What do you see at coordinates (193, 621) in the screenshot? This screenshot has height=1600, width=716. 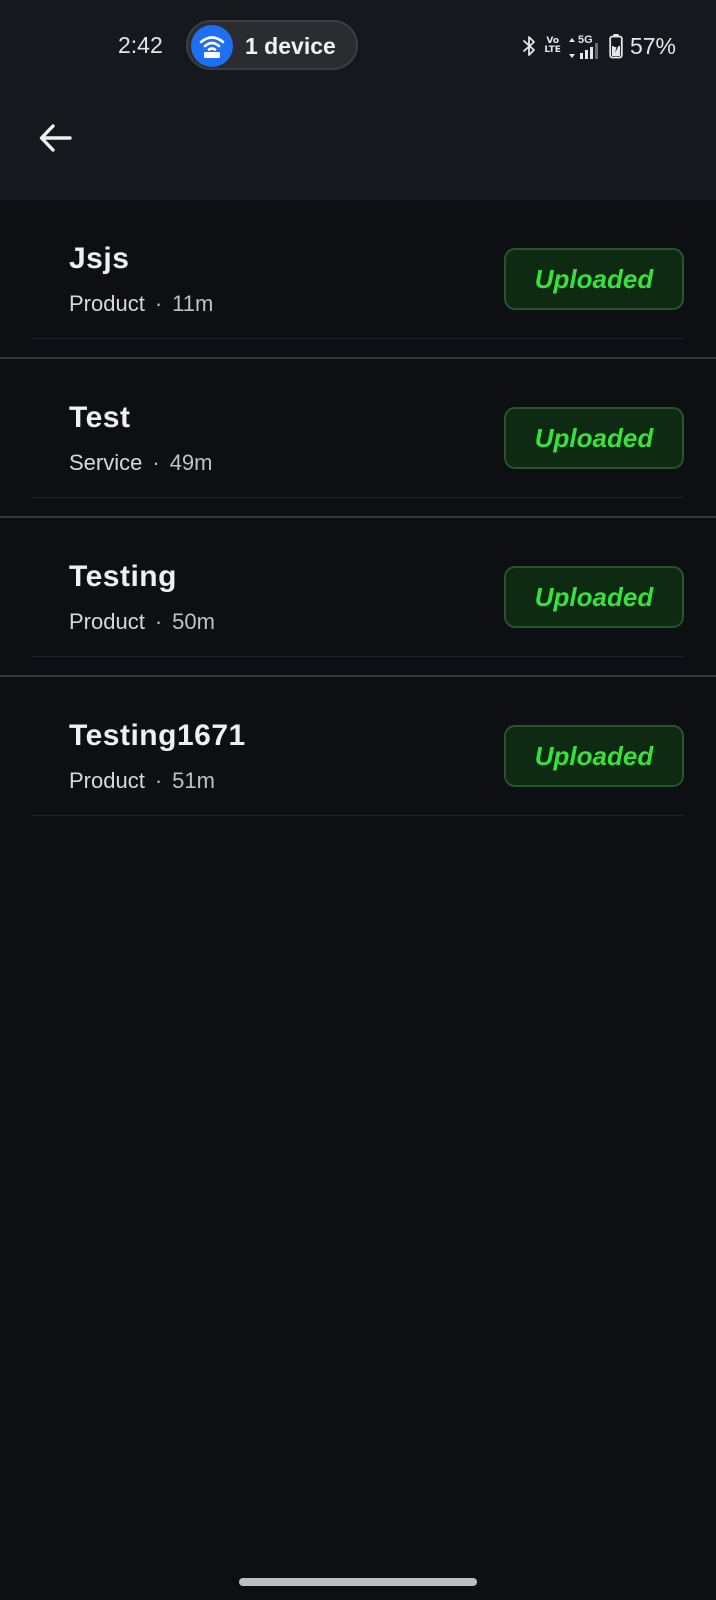 I see `item-age: 50m` at bounding box center [193, 621].